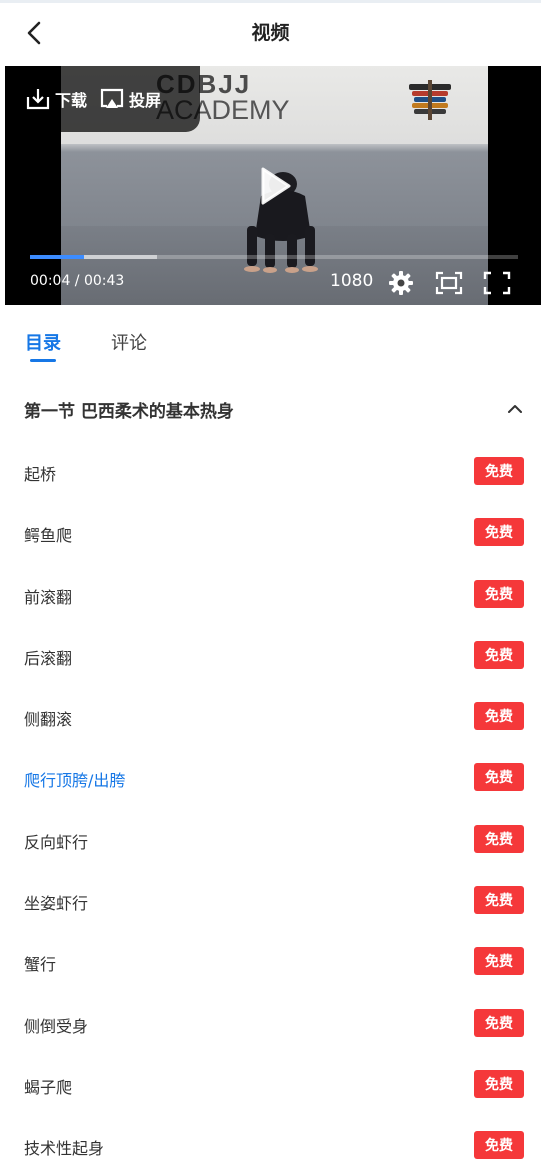 The image size is (541, 1166). I want to click on lesson-item: 侧翻滚 免费, so click(270, 716).